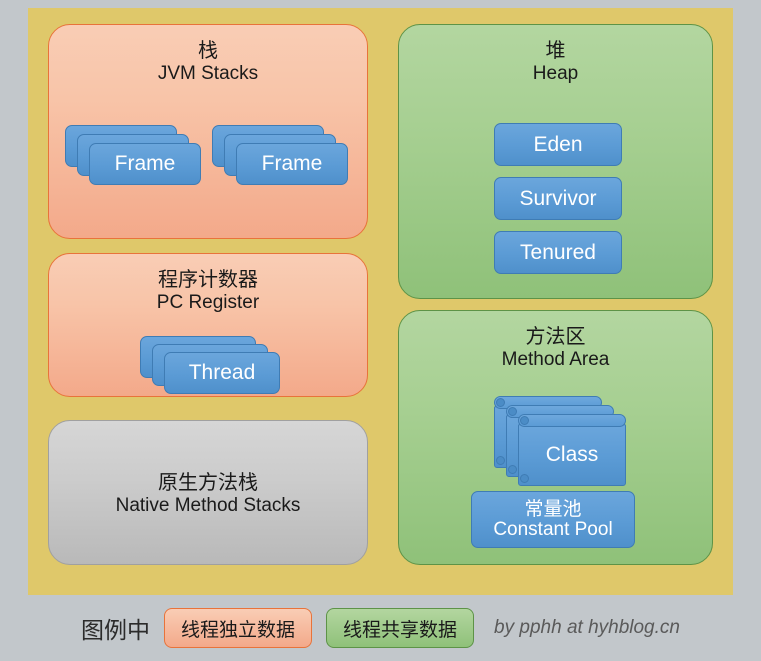 This screenshot has height=661, width=761. I want to click on region-heap-title: 堆 Heap, so click(555, 55).